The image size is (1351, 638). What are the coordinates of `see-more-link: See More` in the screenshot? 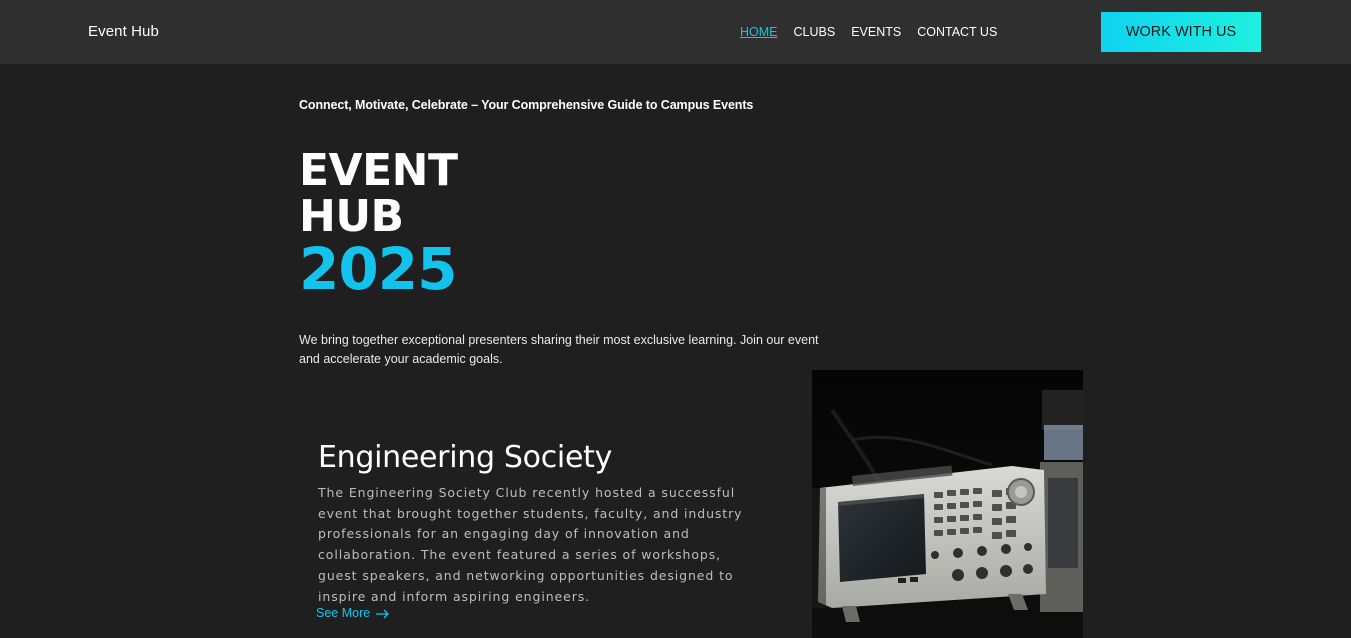 It's located at (353, 613).